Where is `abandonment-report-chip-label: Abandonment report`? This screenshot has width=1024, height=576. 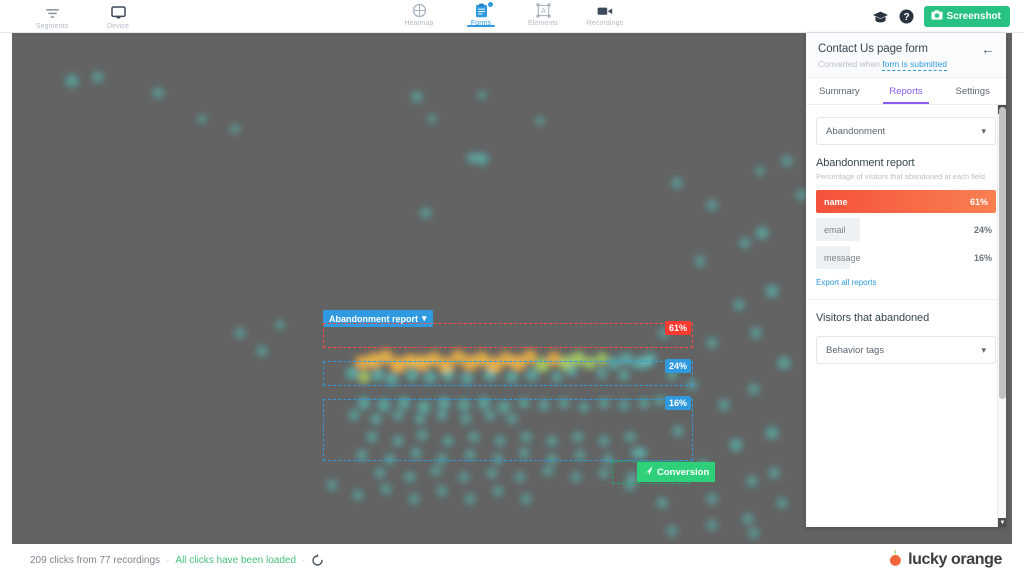
abandonment-report-chip-label: Abandonment report is located at coordinates (373, 318).